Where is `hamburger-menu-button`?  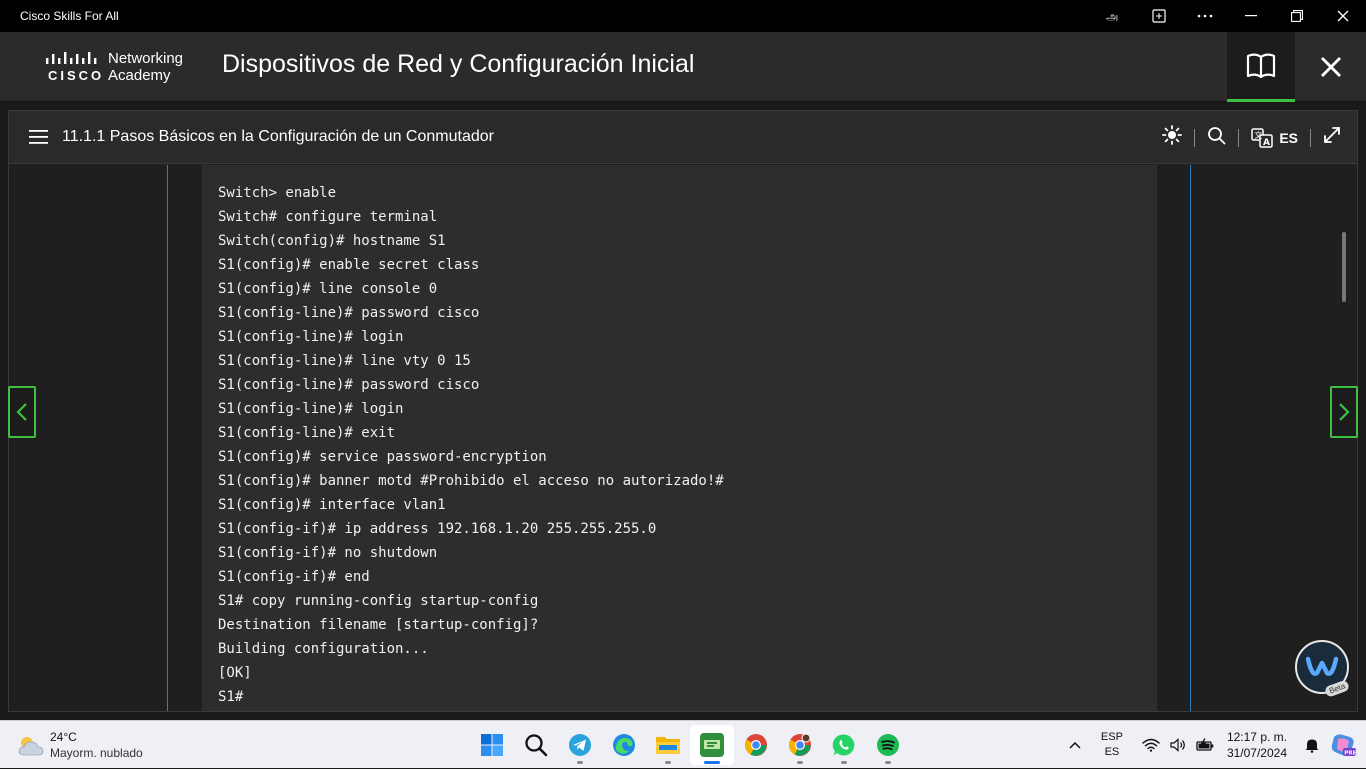 hamburger-menu-button is located at coordinates (39, 139).